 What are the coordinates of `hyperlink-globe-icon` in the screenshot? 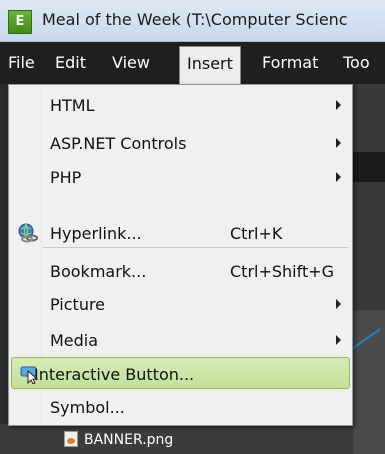 It's located at (28, 233).